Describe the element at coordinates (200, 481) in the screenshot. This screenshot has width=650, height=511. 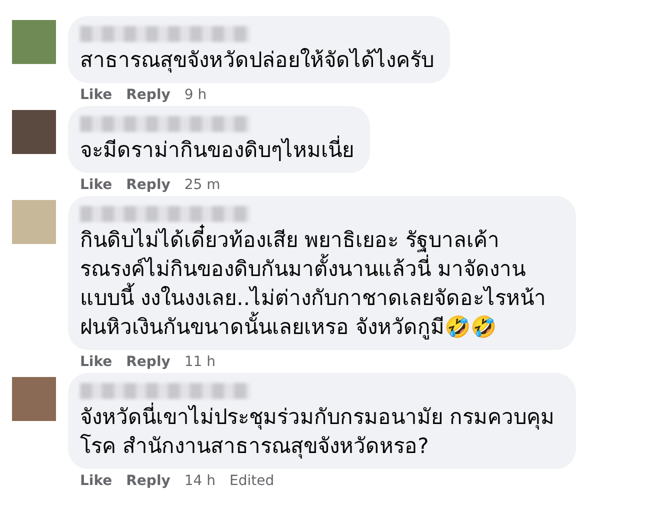
I see `timestamp: 14 h` at that location.